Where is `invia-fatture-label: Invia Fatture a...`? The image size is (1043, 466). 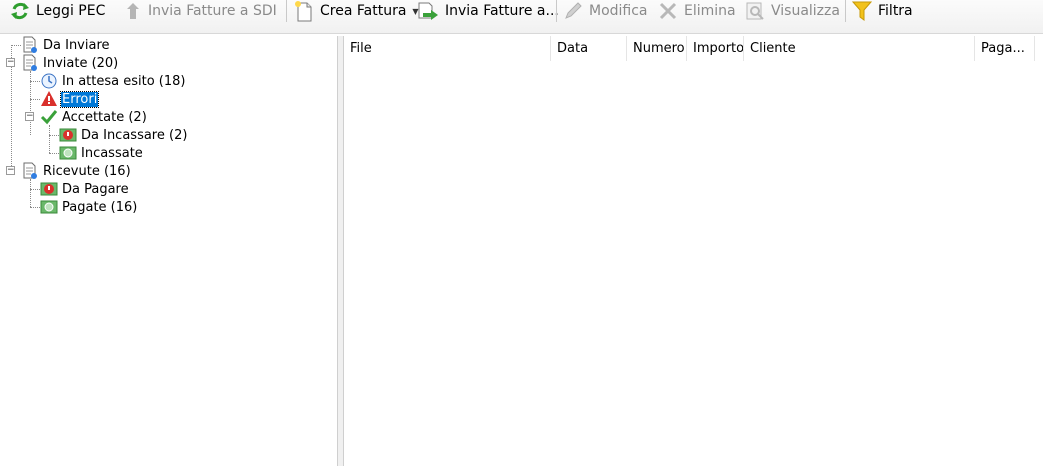 invia-fatture-label: Invia Fatture a... is located at coordinates (502, 11).